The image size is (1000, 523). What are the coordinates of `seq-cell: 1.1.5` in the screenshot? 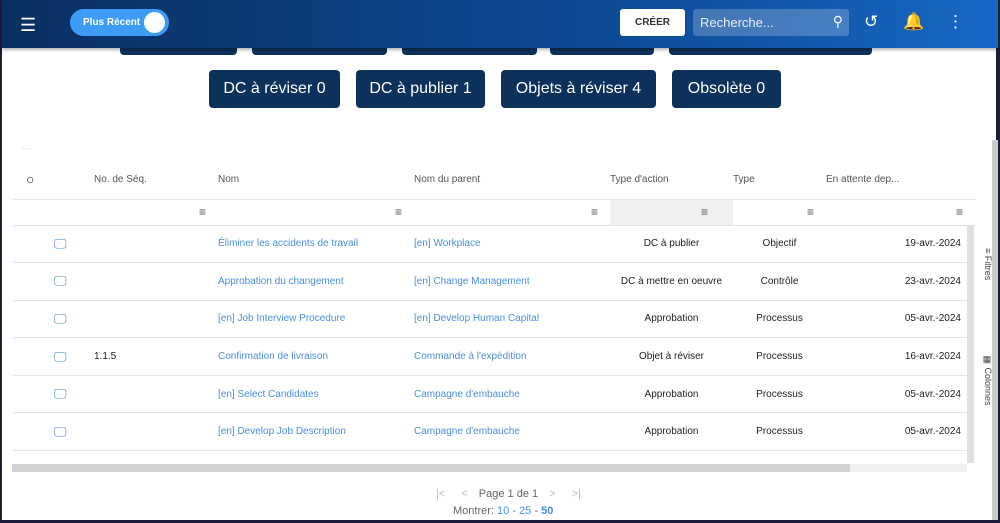 It's located at (142, 356).